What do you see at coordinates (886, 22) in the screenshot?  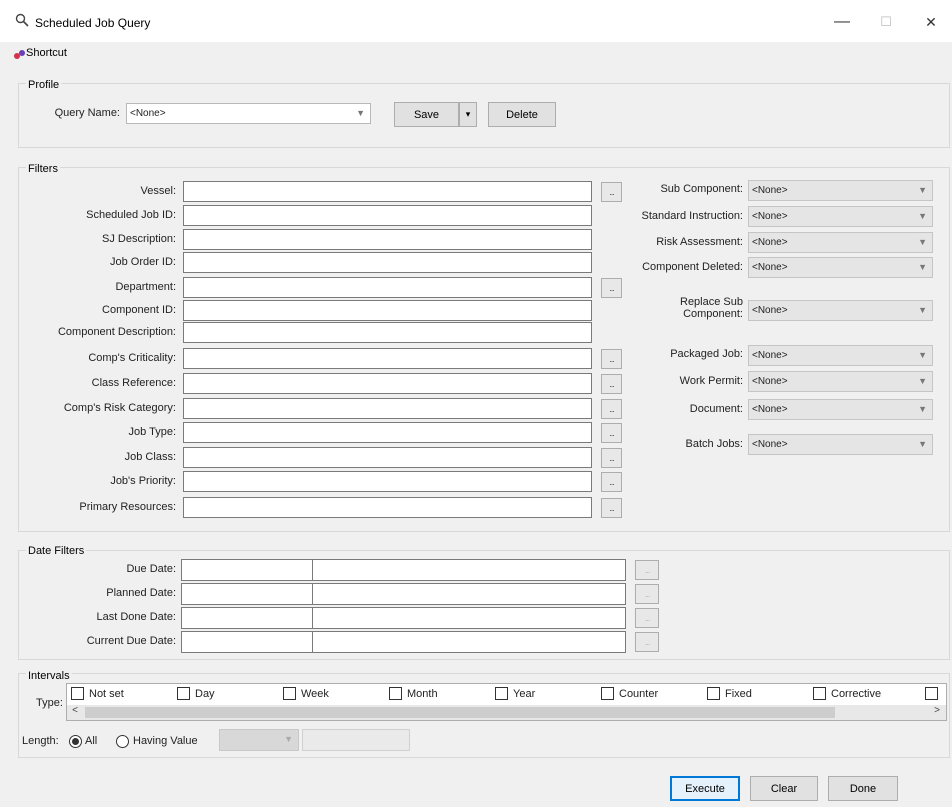 I see `maximize-button: ☐` at bounding box center [886, 22].